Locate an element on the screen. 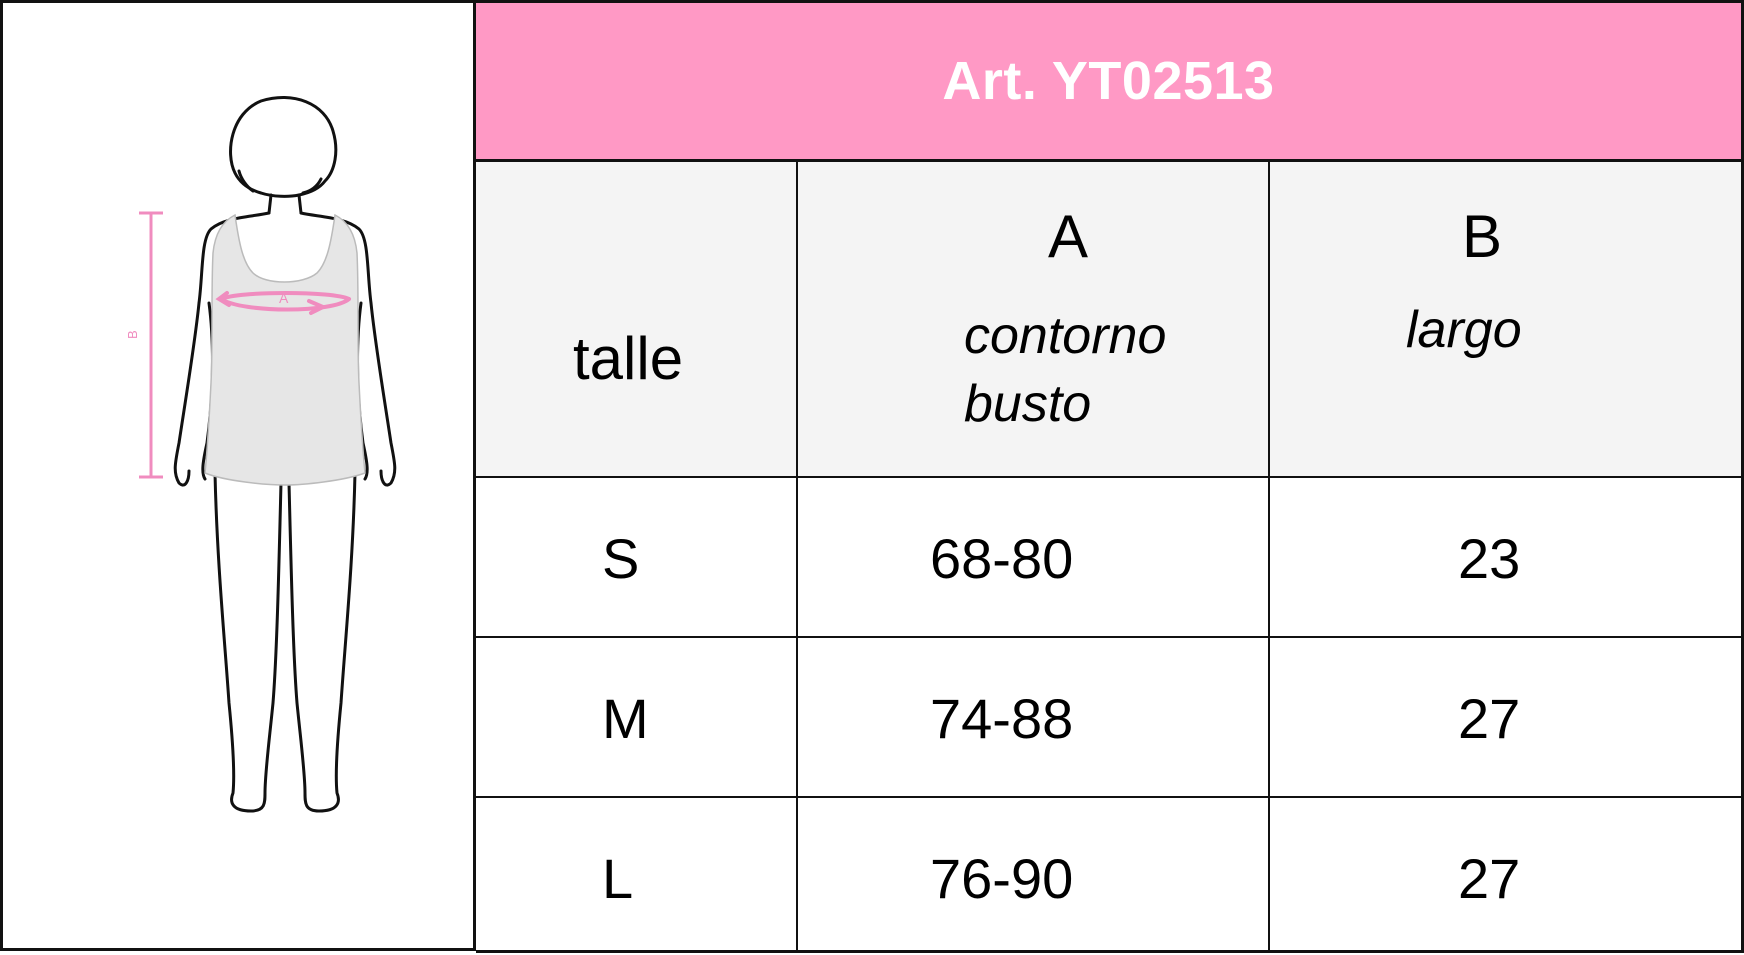  size-cell: L is located at coordinates (618, 878).